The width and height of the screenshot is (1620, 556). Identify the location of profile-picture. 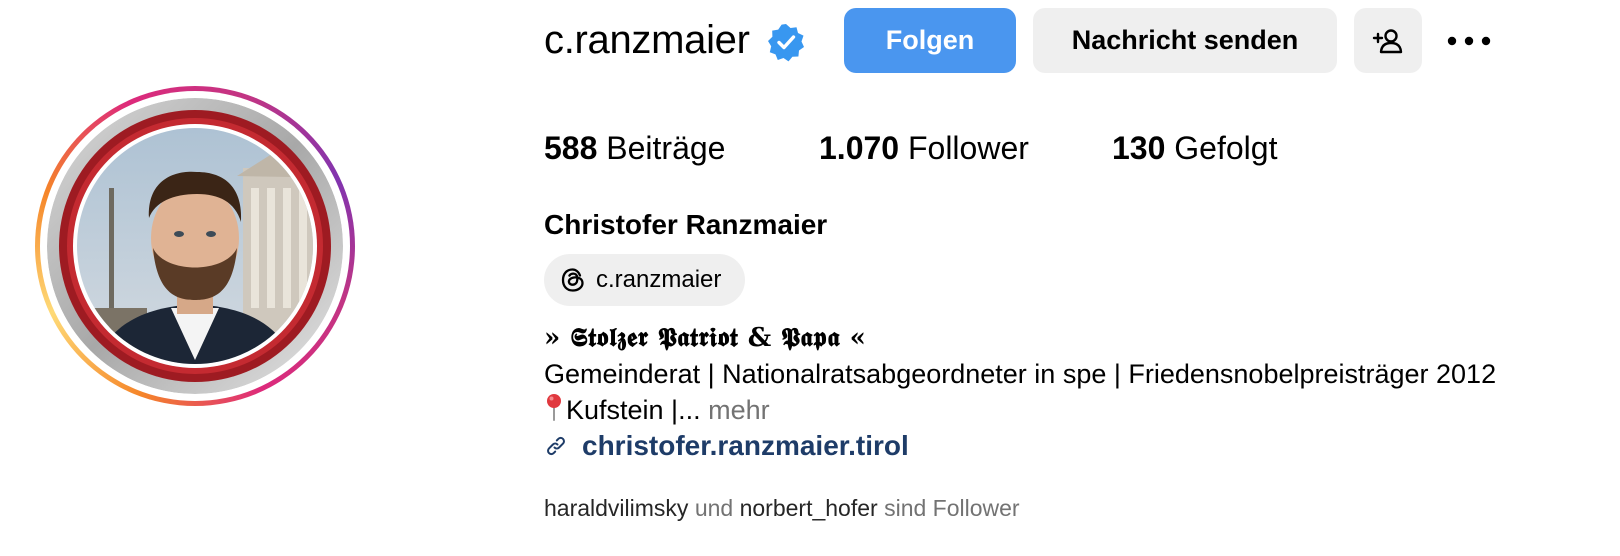
(195, 246).